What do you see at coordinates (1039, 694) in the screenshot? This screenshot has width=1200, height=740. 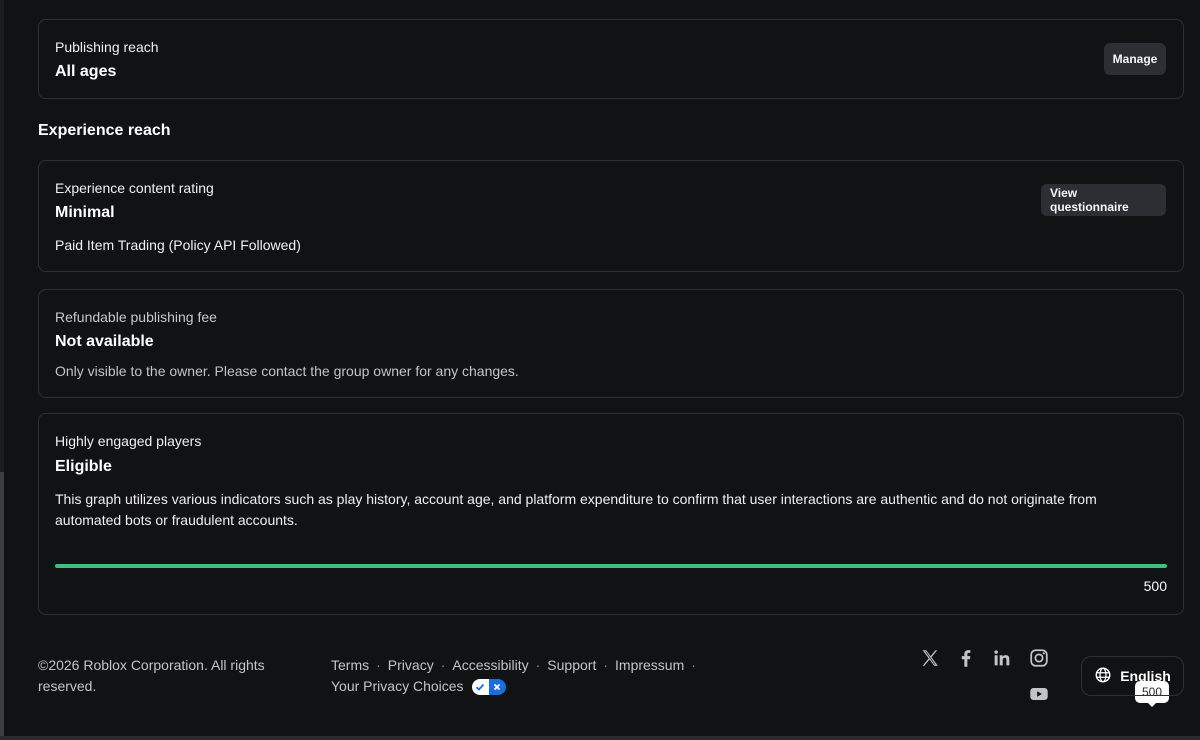 I see `youtube-icon` at bounding box center [1039, 694].